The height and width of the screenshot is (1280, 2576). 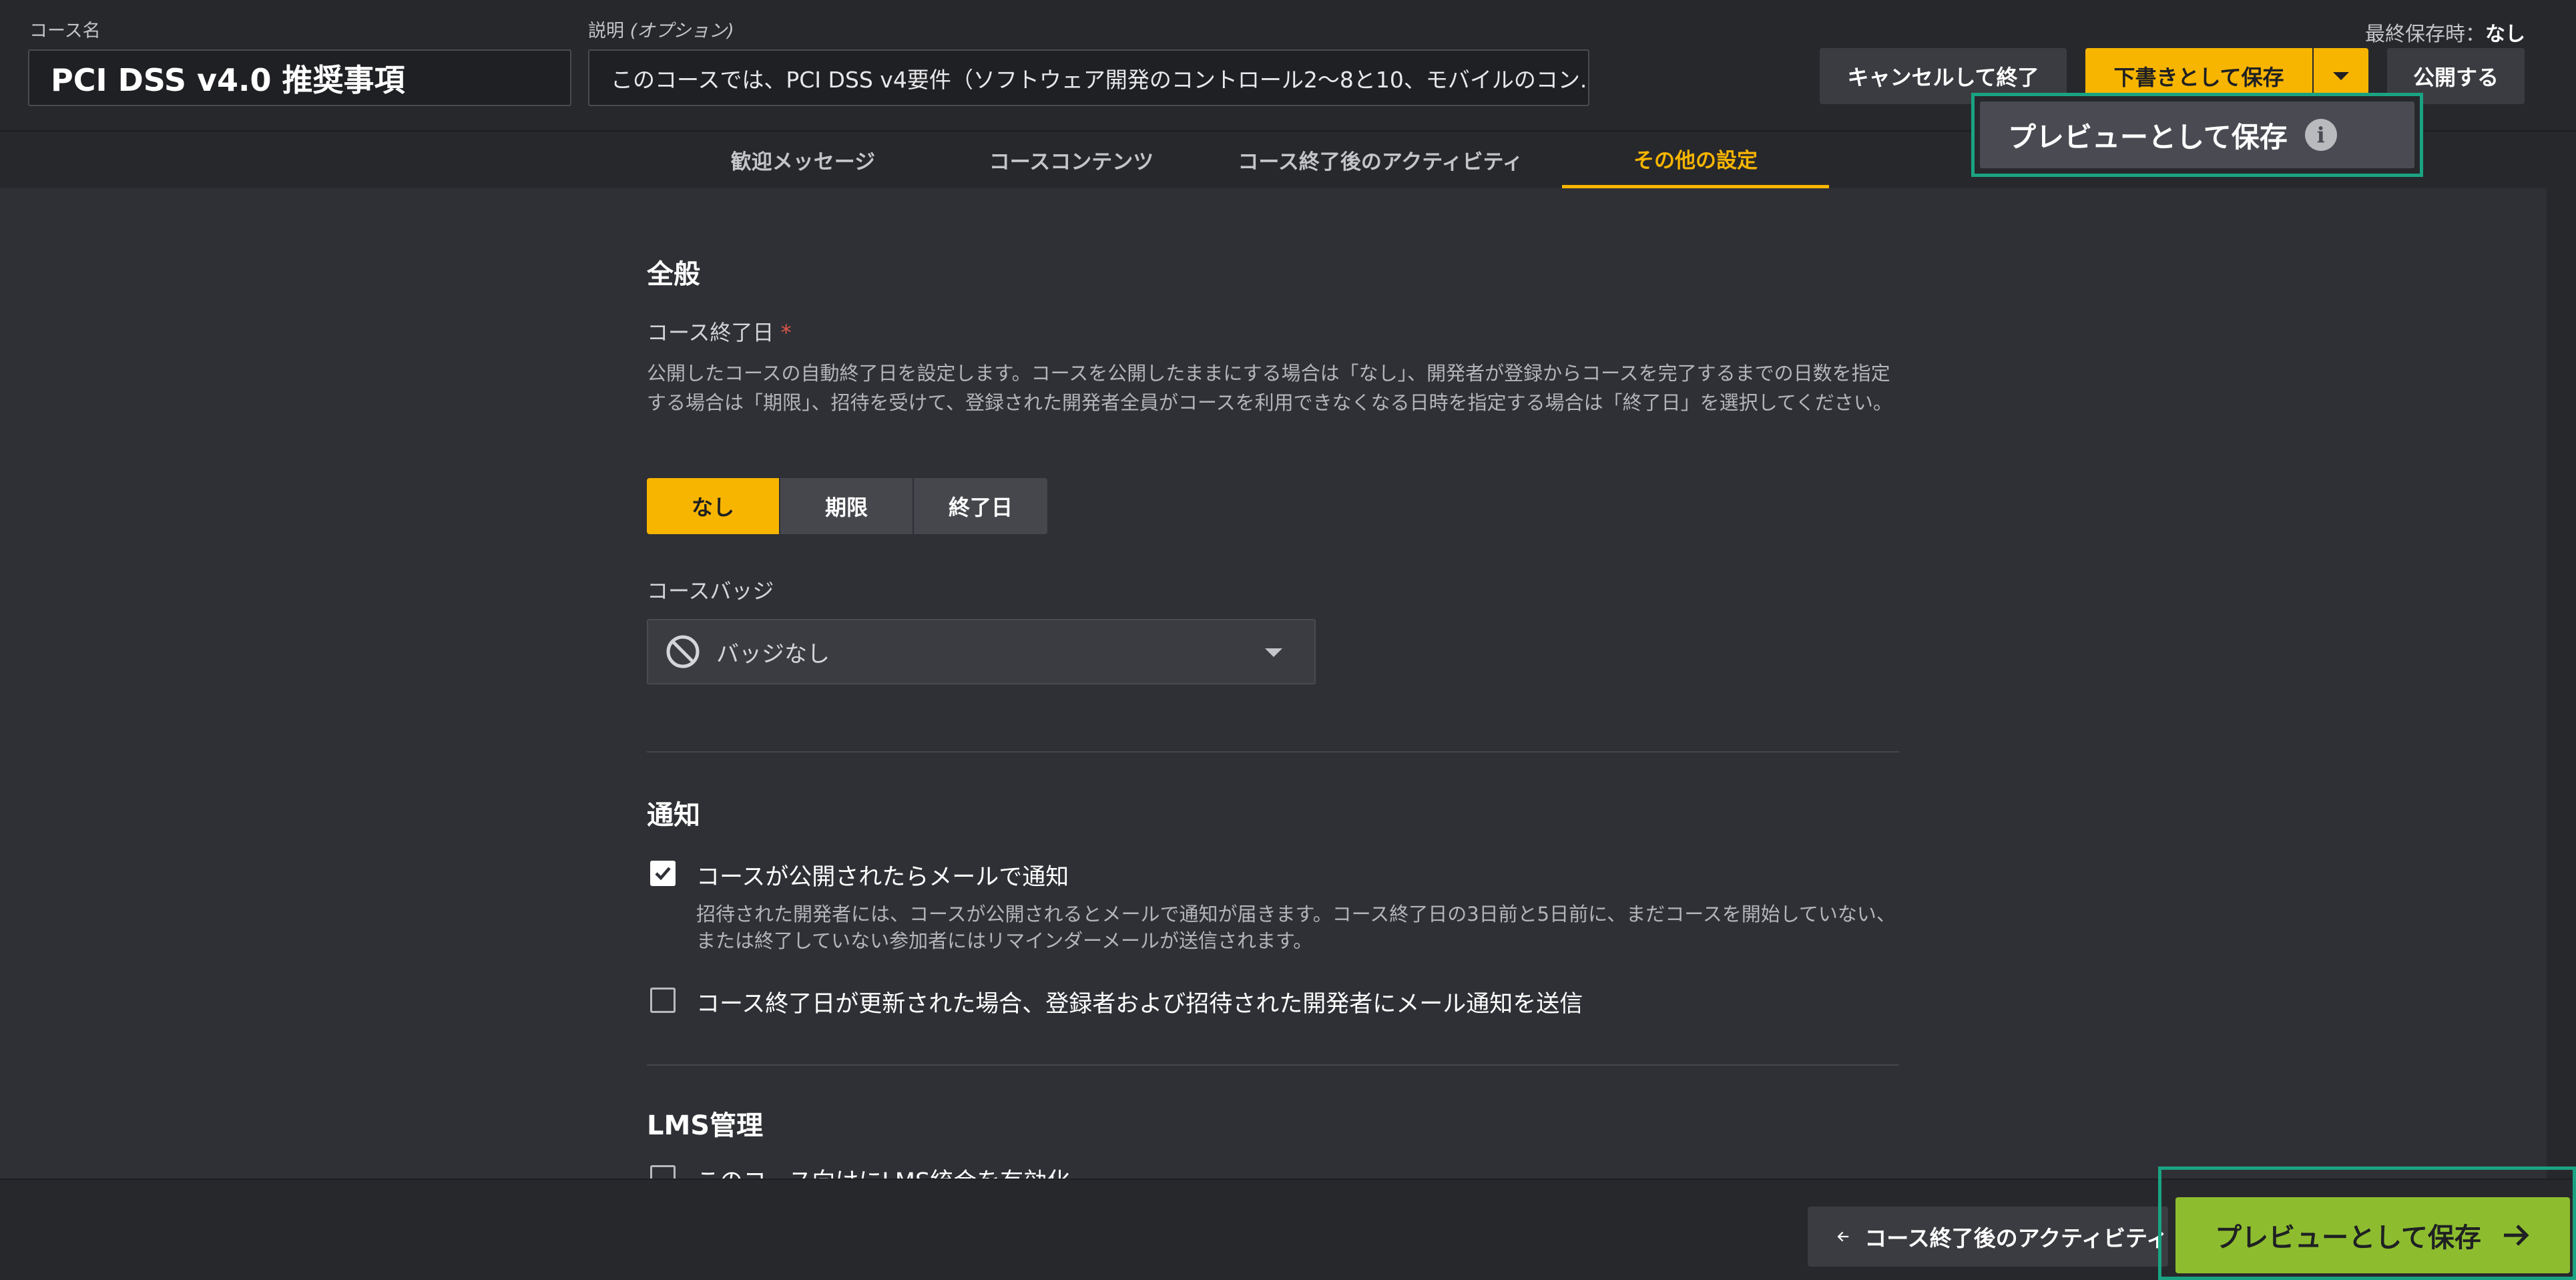 What do you see at coordinates (981, 651) in the screenshot?
I see `course-badge-select: バッジなし` at bounding box center [981, 651].